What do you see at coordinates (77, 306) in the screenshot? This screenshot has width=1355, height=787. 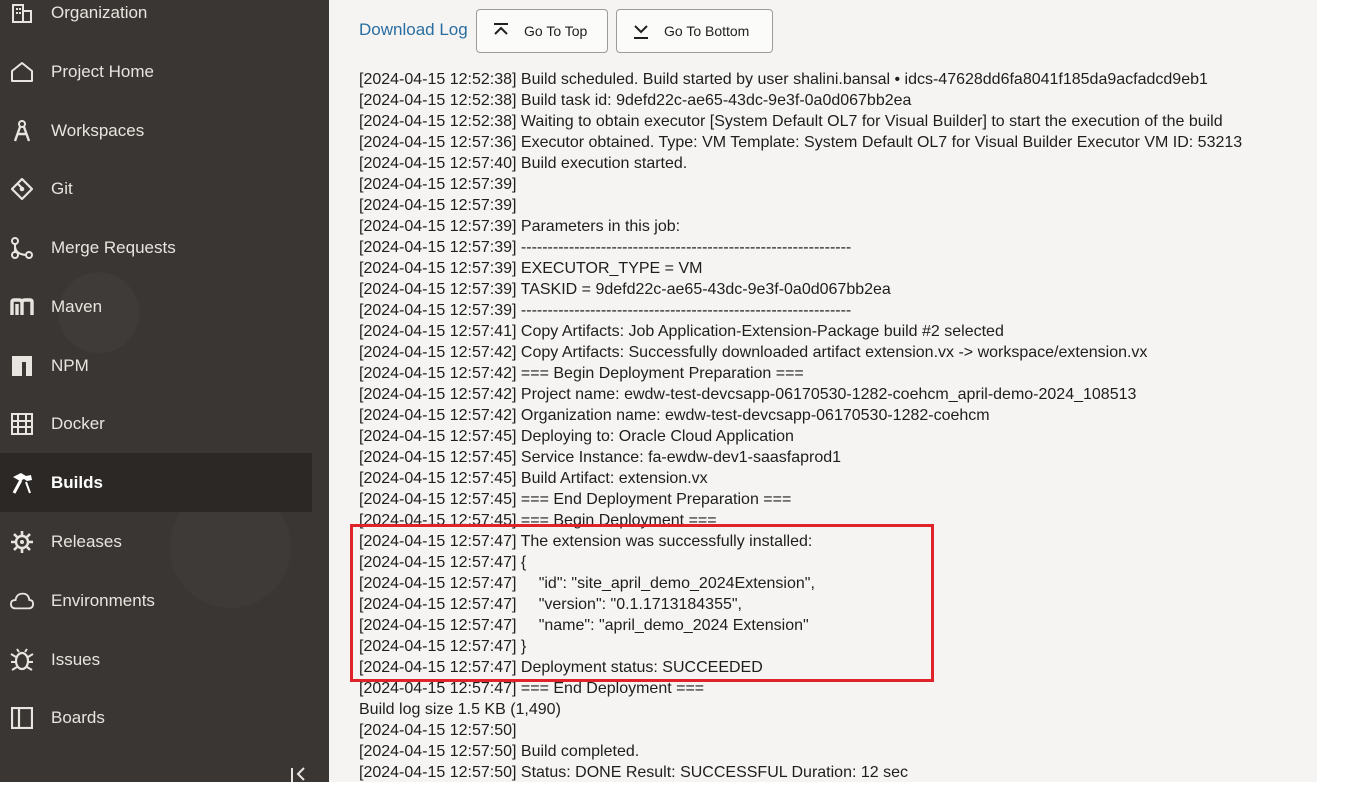 I see `nav-label: Maven` at bounding box center [77, 306].